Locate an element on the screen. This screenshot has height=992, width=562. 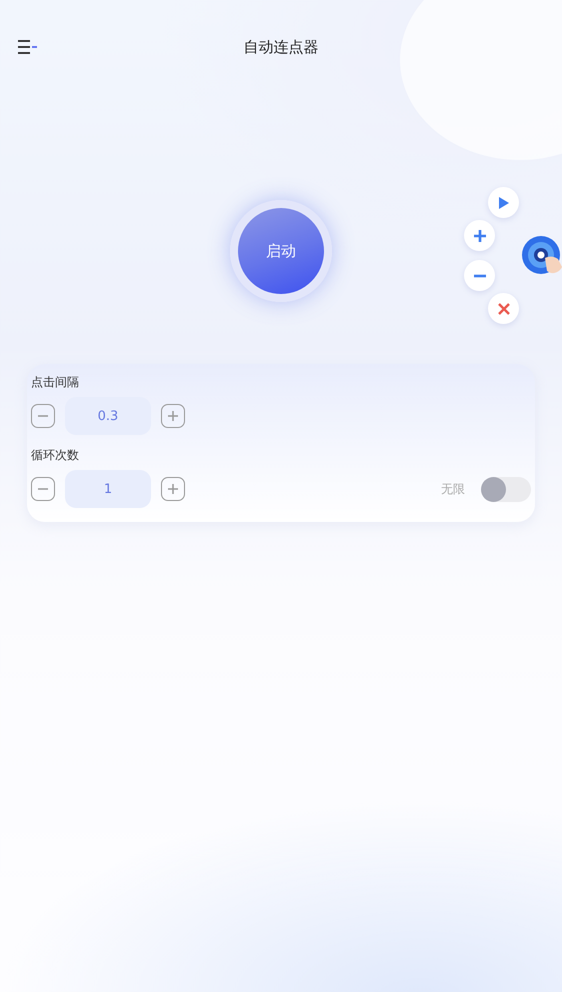
value-field: 0.3 is located at coordinates (108, 416).